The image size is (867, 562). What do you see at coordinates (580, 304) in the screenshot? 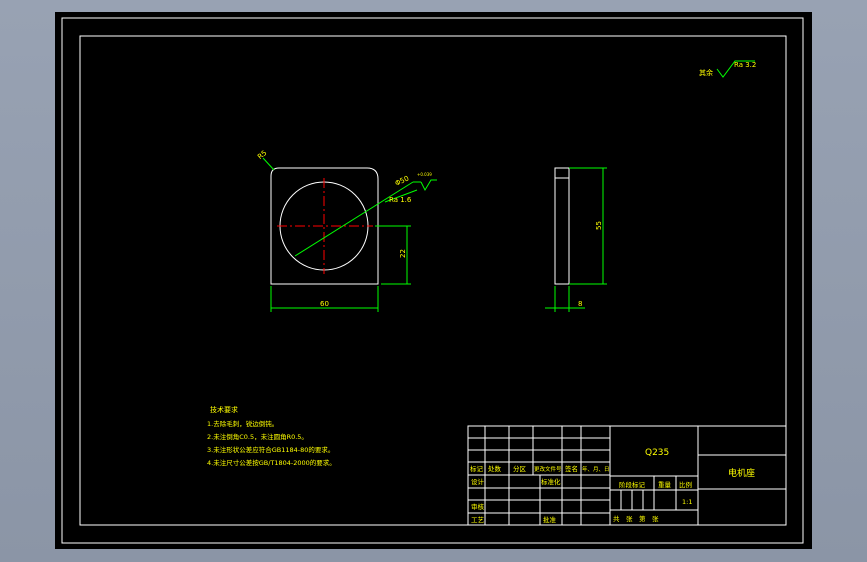
I see `thickness-label: 8` at bounding box center [580, 304].